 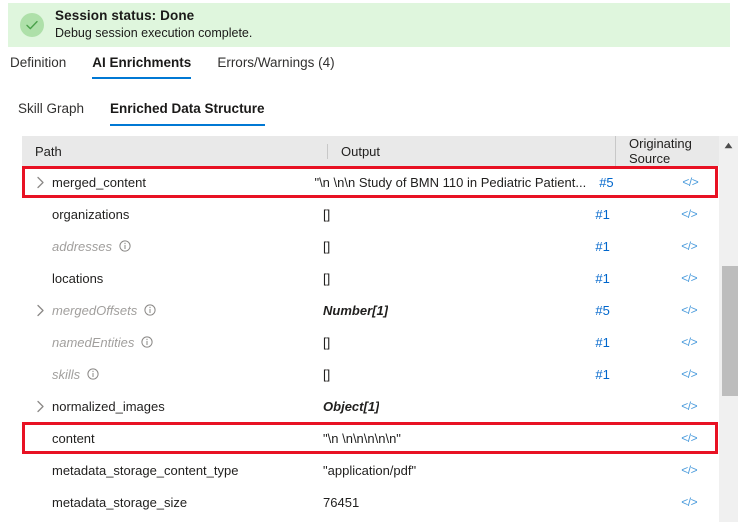 I want to click on tab-enriched-data-structure: Enriched Data Structure, so click(x=187, y=113).